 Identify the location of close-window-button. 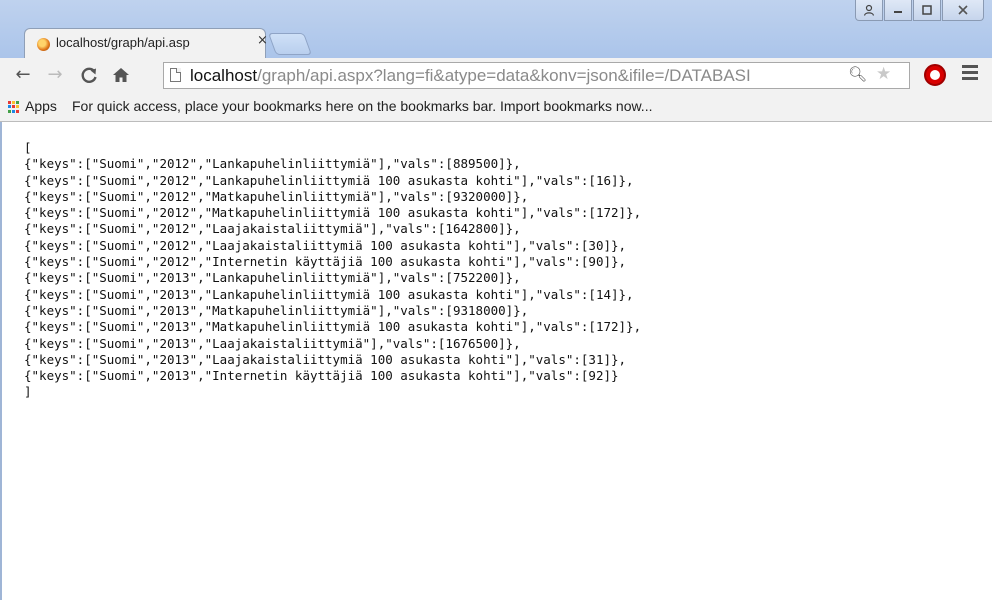
(963, 10).